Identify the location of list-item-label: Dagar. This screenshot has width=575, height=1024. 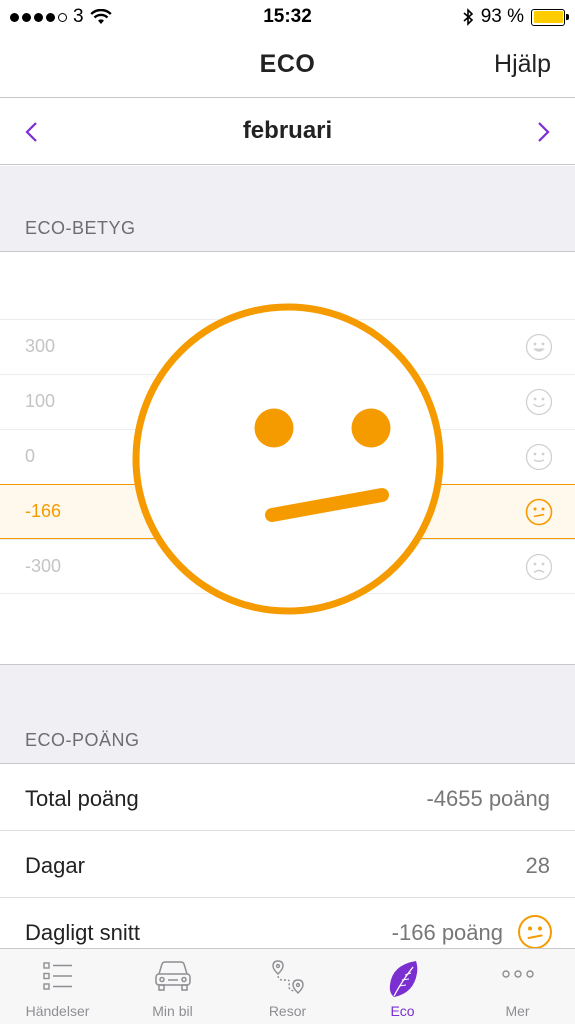
(55, 865).